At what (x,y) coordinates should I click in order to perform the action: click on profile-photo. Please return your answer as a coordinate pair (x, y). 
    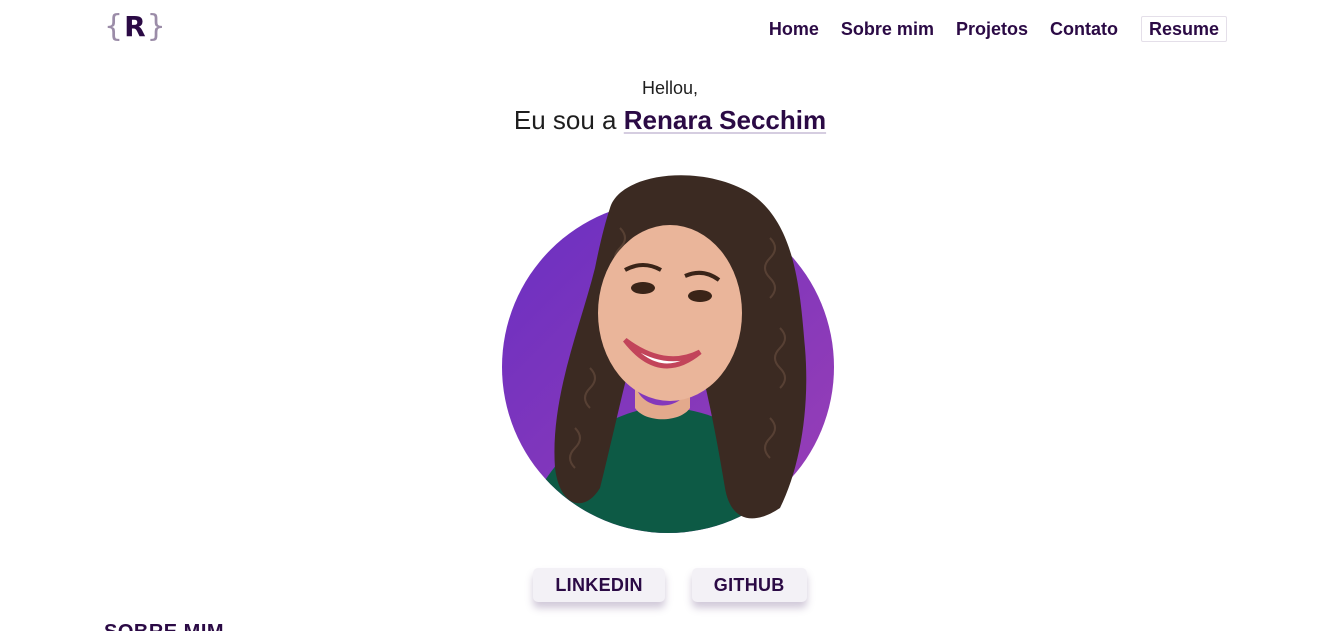
    Looking at the image, I should click on (668, 351).